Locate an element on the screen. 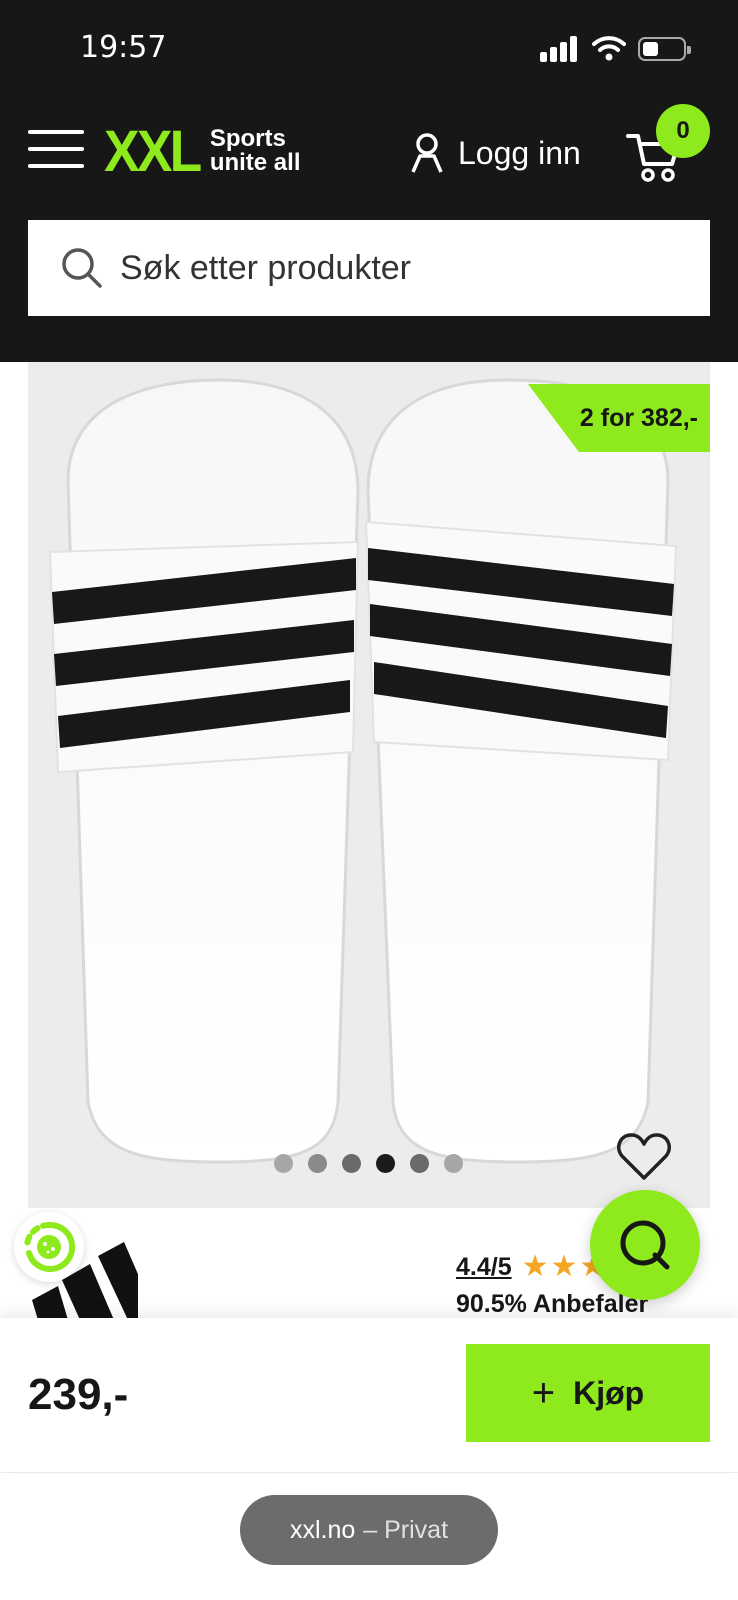 This screenshot has height=1600, width=738. chat-icon is located at coordinates (645, 1245).